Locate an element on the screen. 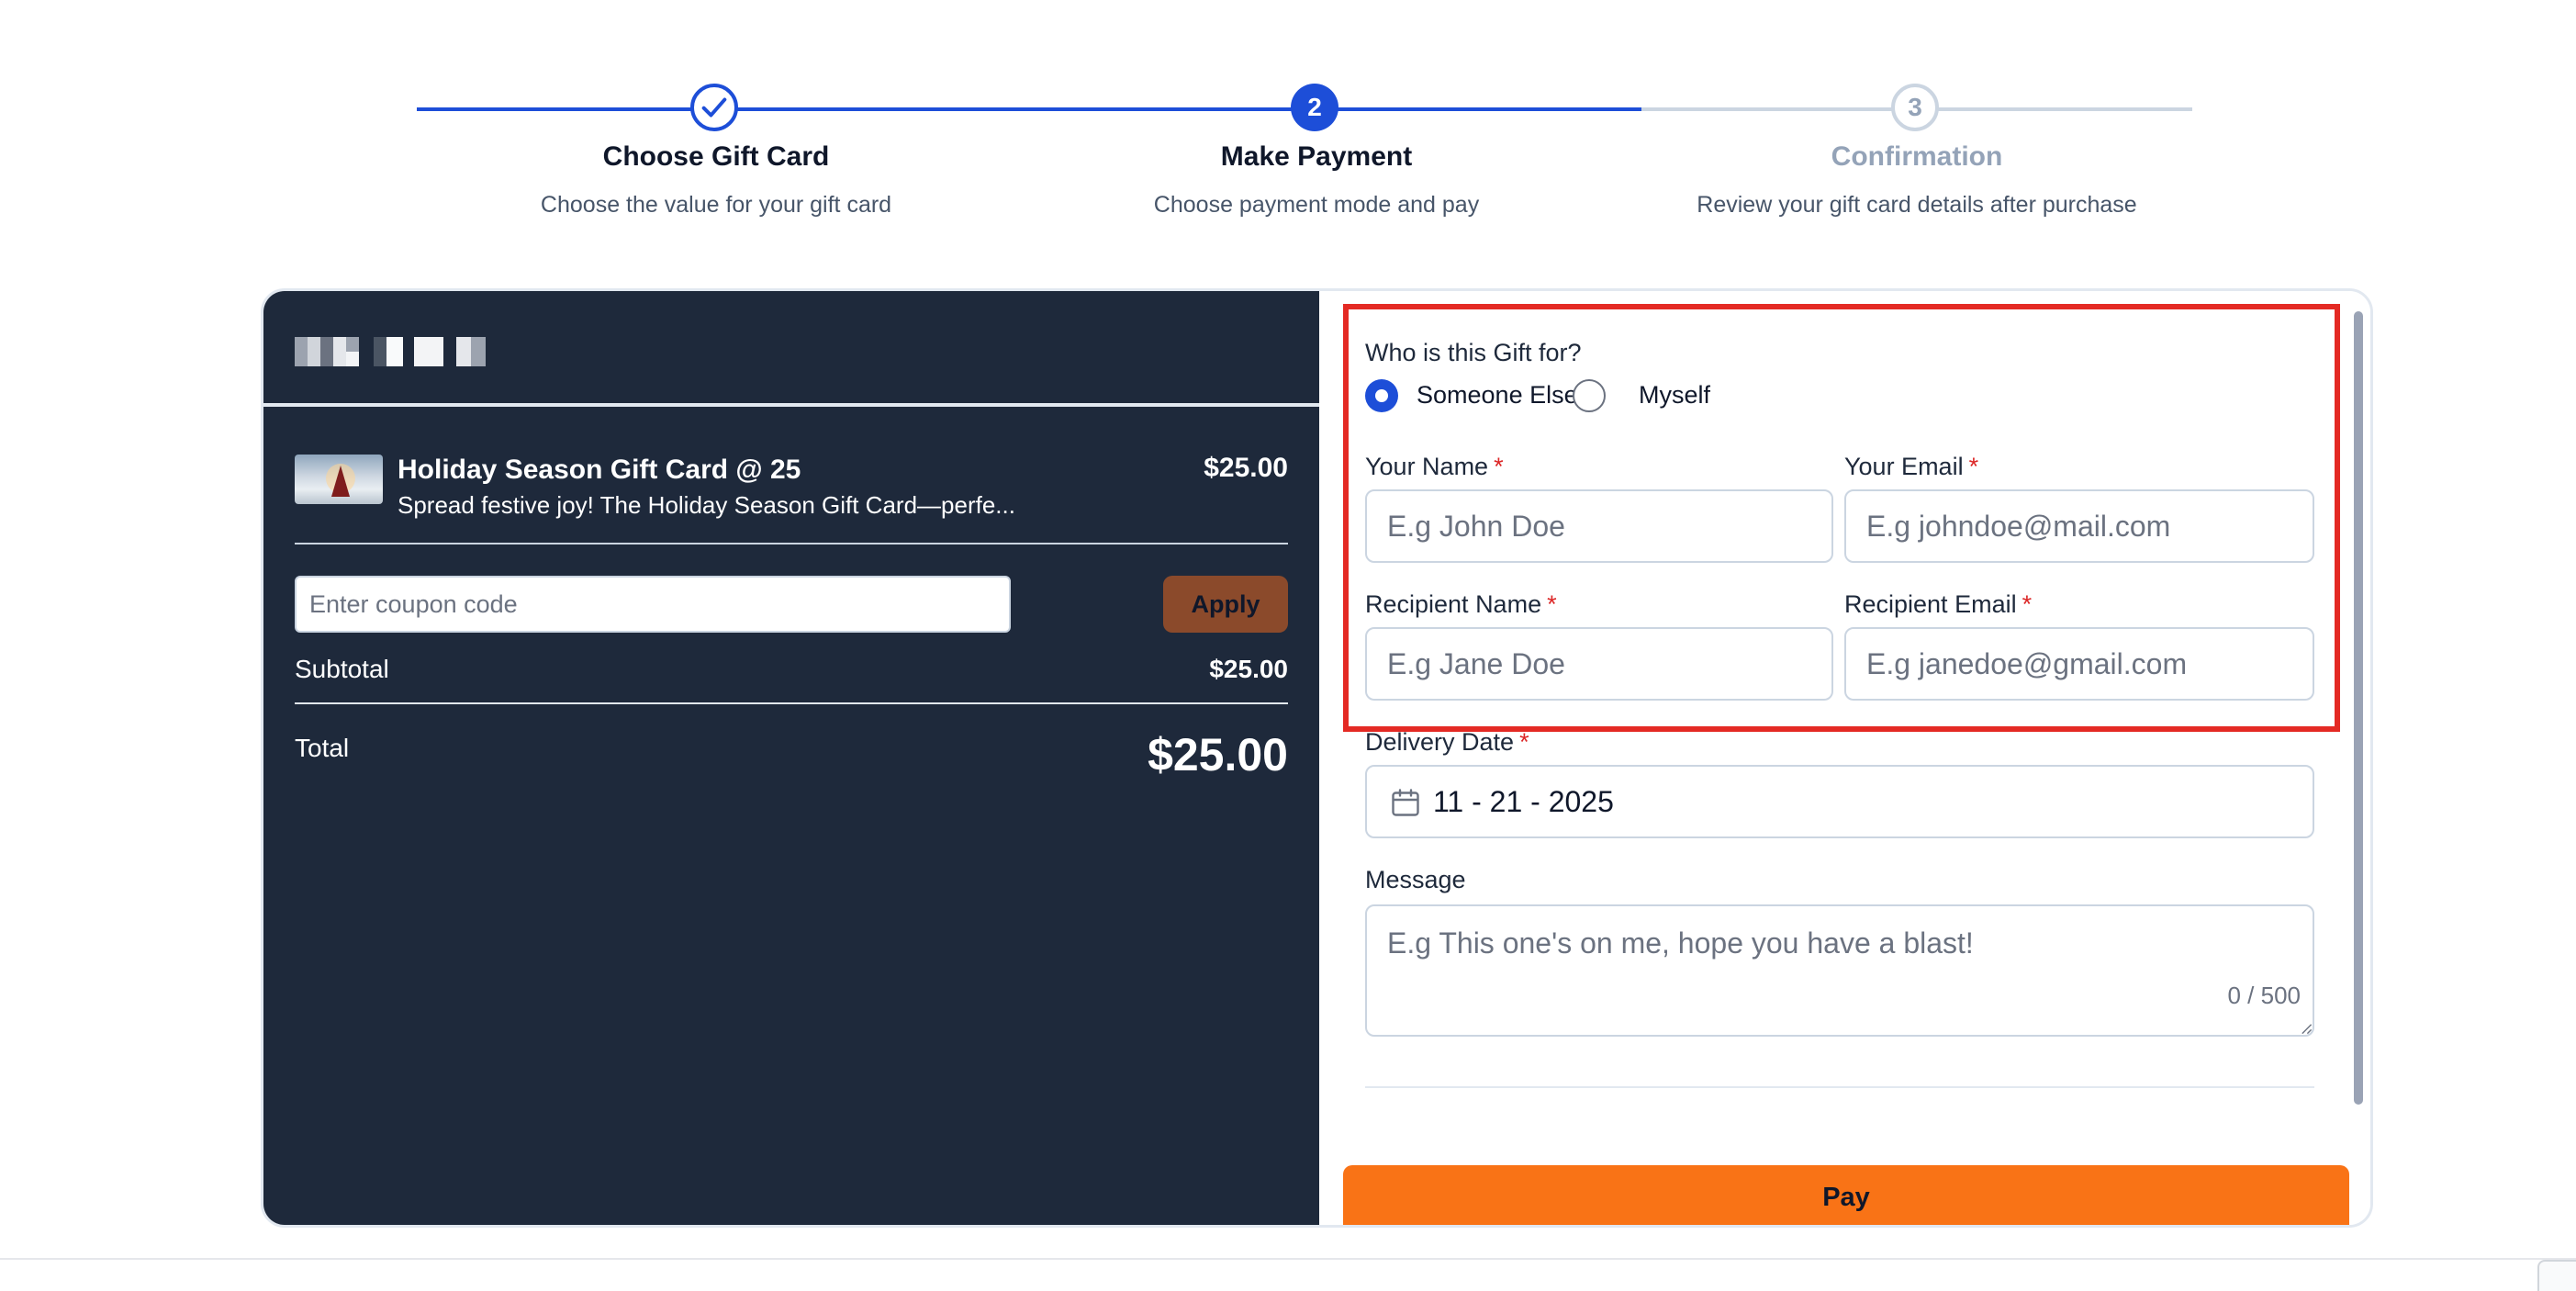 The height and width of the screenshot is (1291, 2576). item-title: Holiday Season Gift Card @ 25 is located at coordinates (599, 470).